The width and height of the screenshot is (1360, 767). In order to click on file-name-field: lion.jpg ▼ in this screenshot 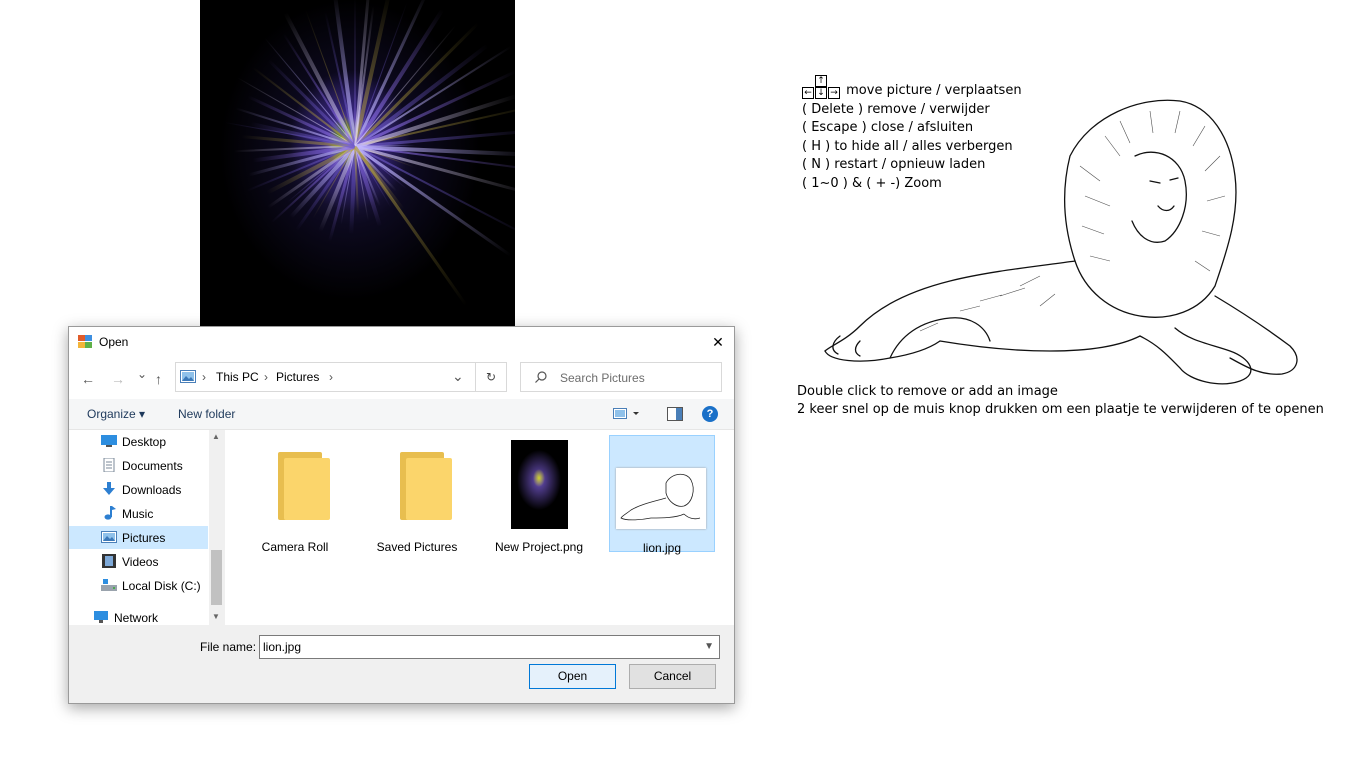, I will do `click(489, 647)`.